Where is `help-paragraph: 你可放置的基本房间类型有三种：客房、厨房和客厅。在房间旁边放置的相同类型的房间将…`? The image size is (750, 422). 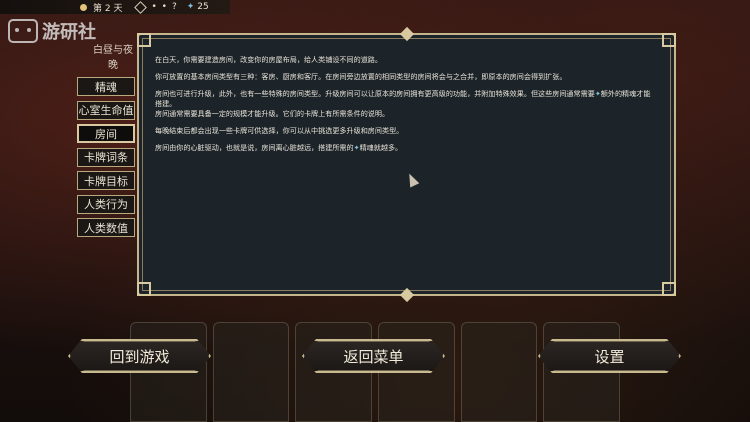 help-paragraph: 你可放置的基本房间类型有三种：客房、厨房和客厅。在房间旁边放置的相同类型的房间将… is located at coordinates (361, 76).